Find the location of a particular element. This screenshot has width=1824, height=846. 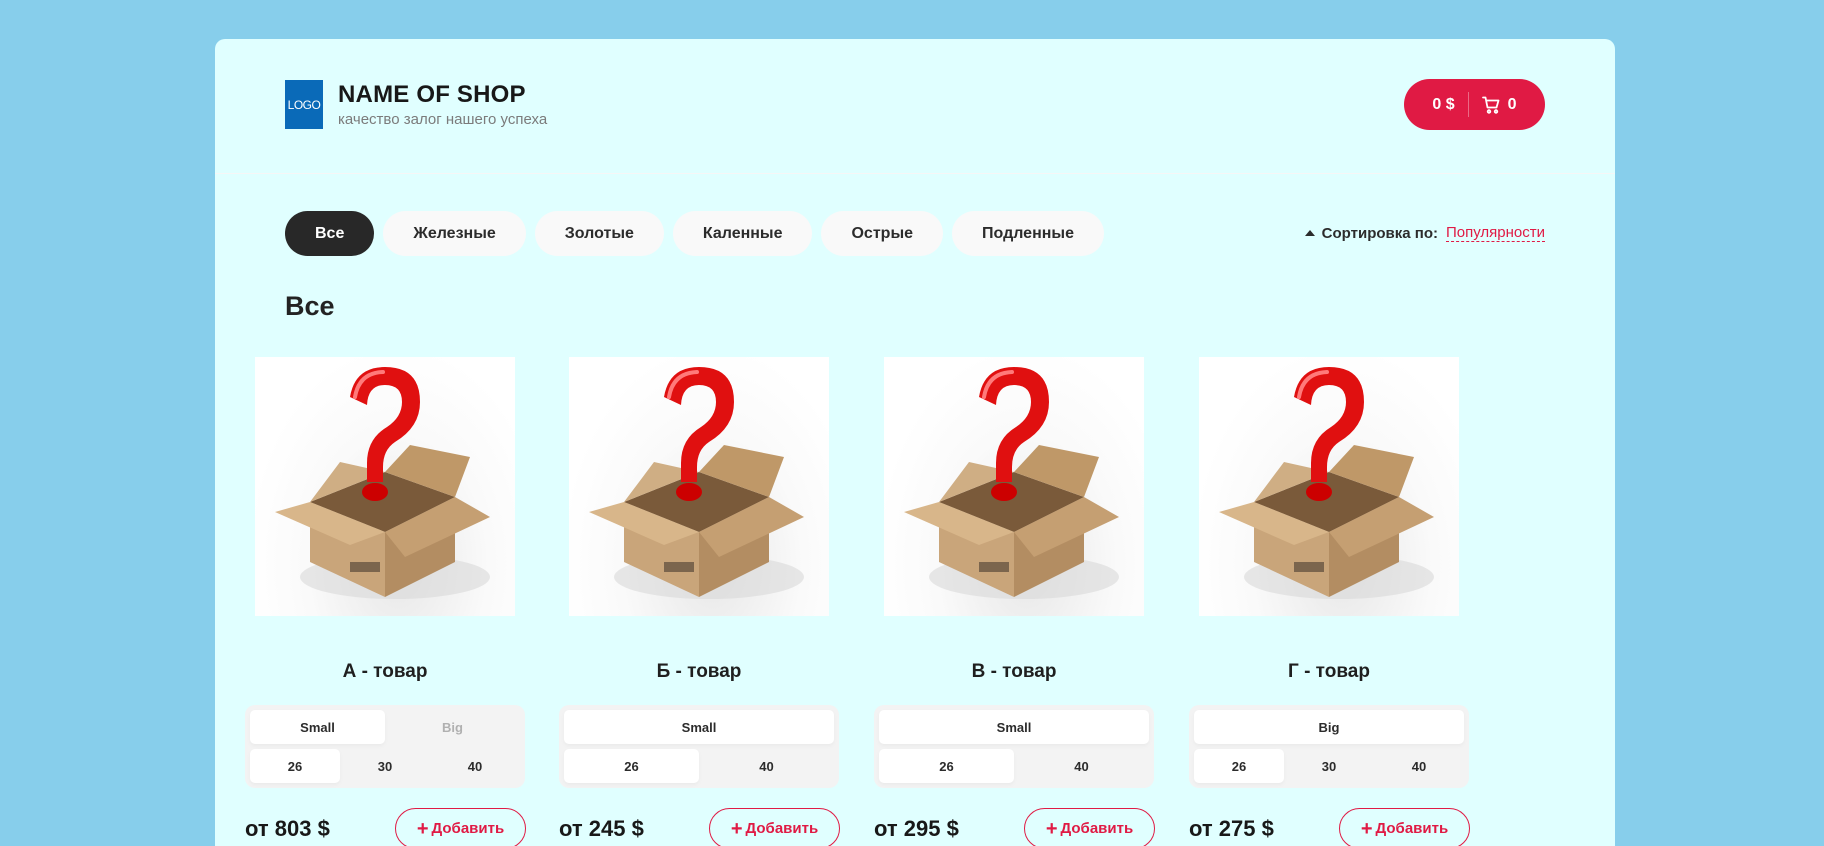

sort-label: Сортировка по: is located at coordinates (1379, 233).